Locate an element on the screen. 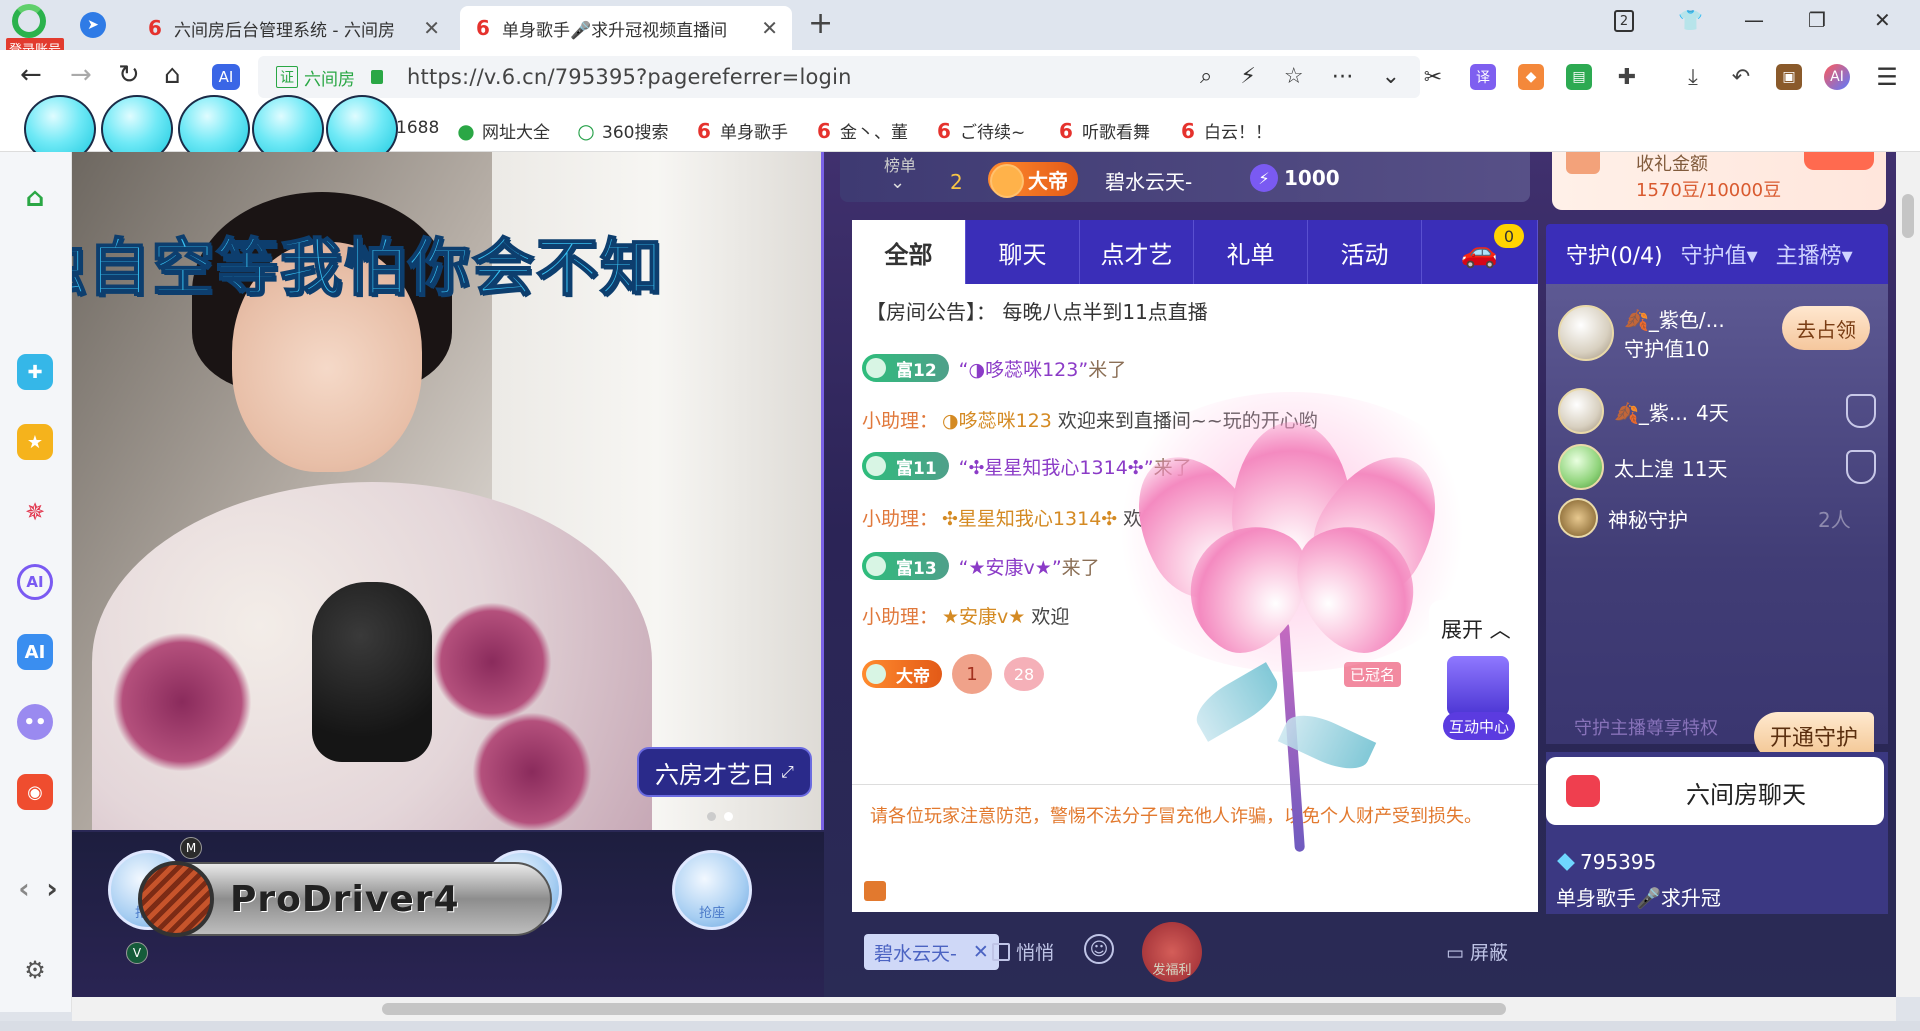 This screenshot has height=1031, width=1920. shirt-icon: 👕 is located at coordinates (1690, 20).